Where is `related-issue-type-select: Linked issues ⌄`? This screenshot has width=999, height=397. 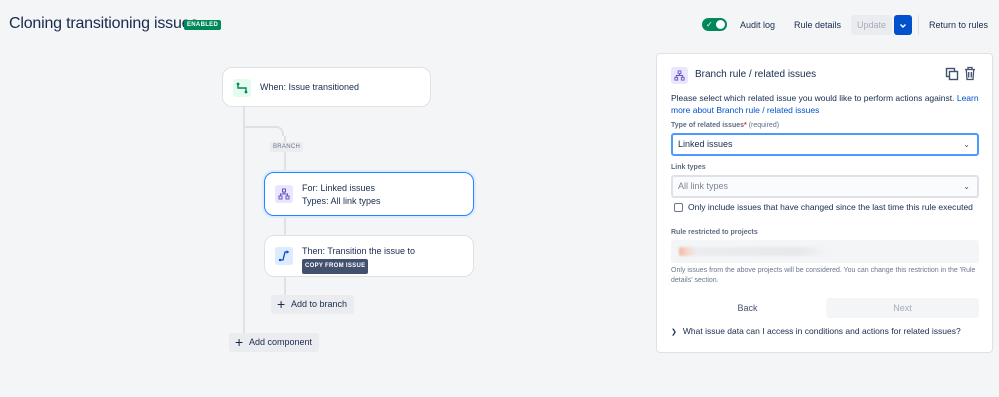 related-issue-type-select: Linked issues ⌄ is located at coordinates (825, 144).